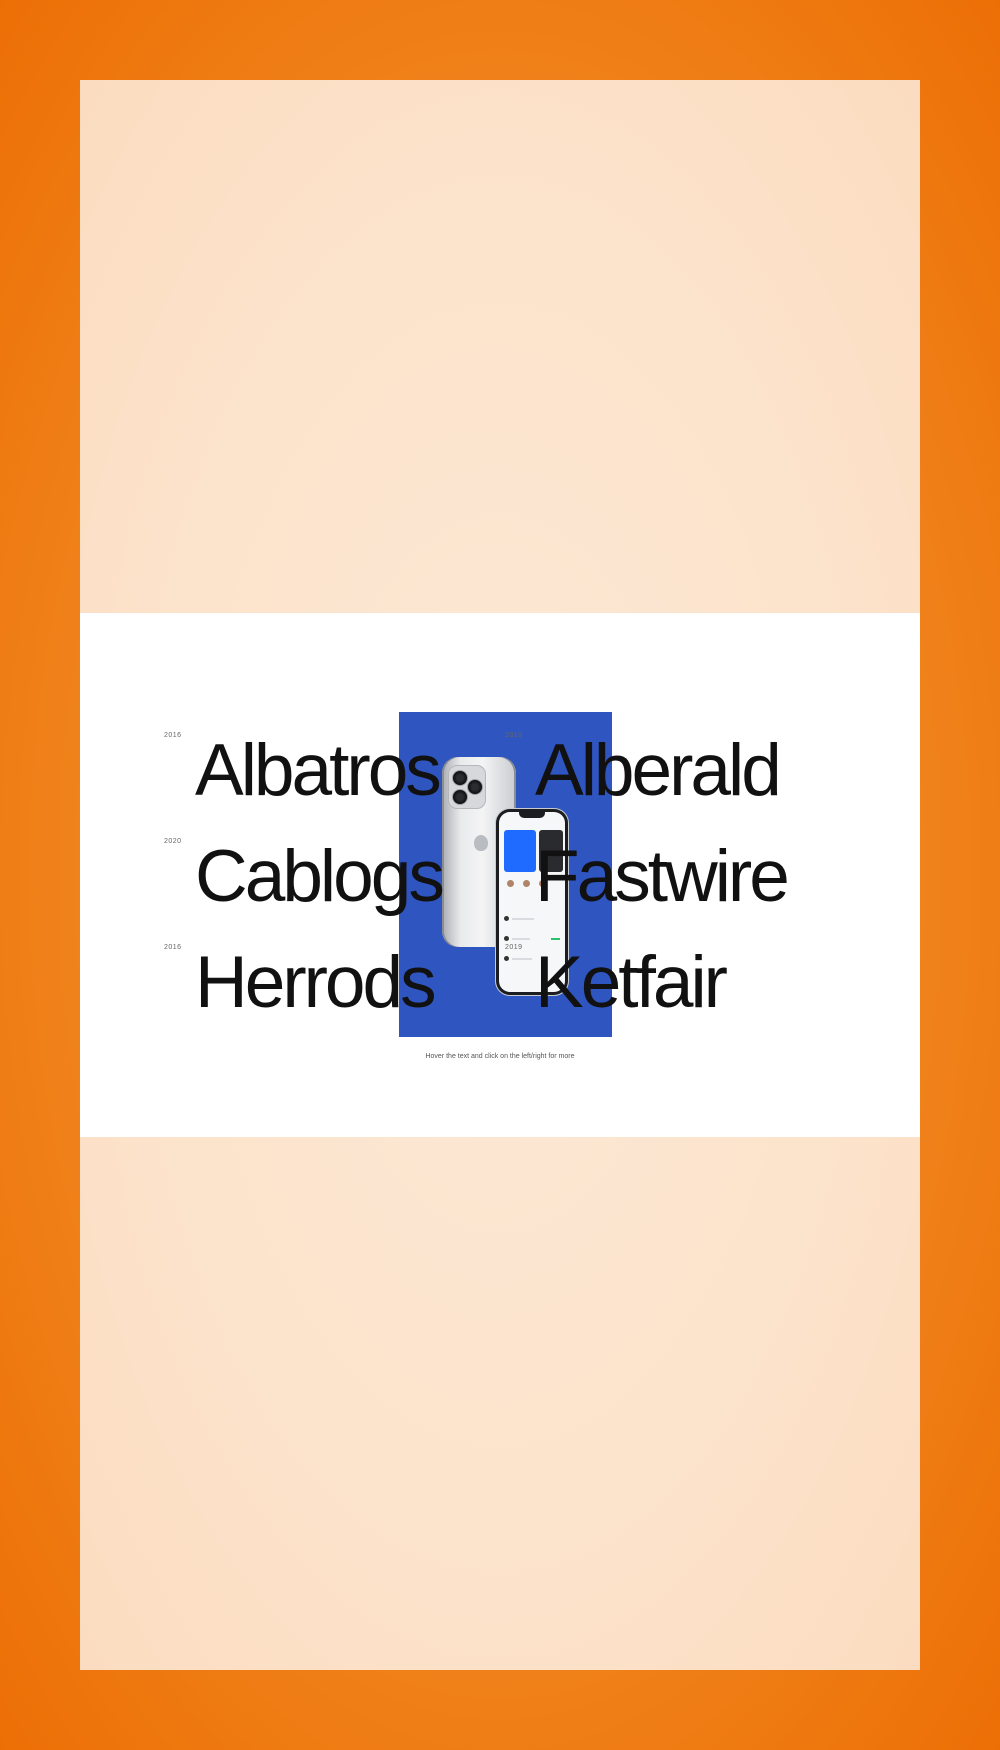 The width and height of the screenshot is (1000, 1750). What do you see at coordinates (532, 815) in the screenshot?
I see `phone-notch` at bounding box center [532, 815].